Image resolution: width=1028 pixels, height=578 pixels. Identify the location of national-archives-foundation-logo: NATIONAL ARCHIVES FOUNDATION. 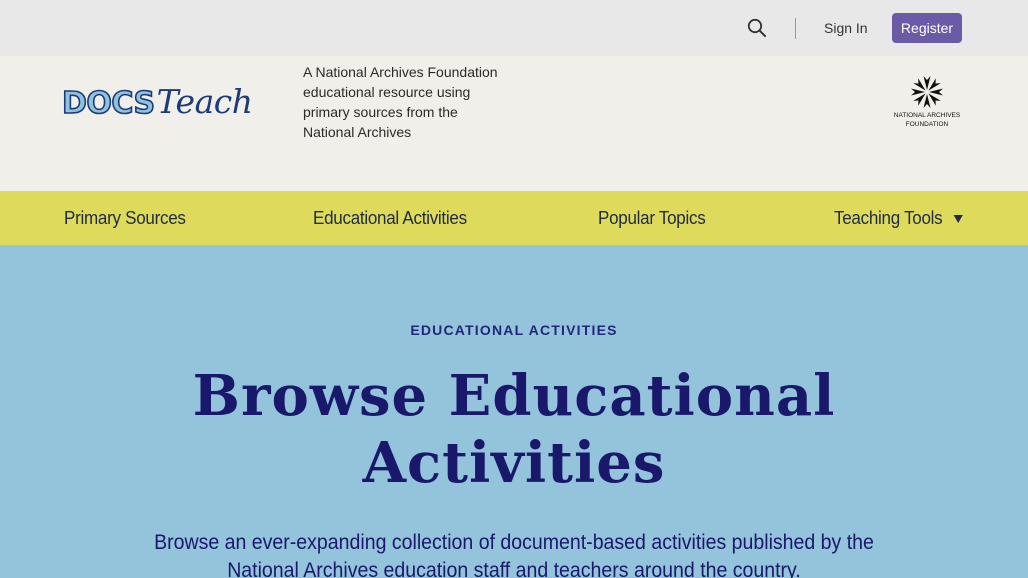
(927, 102).